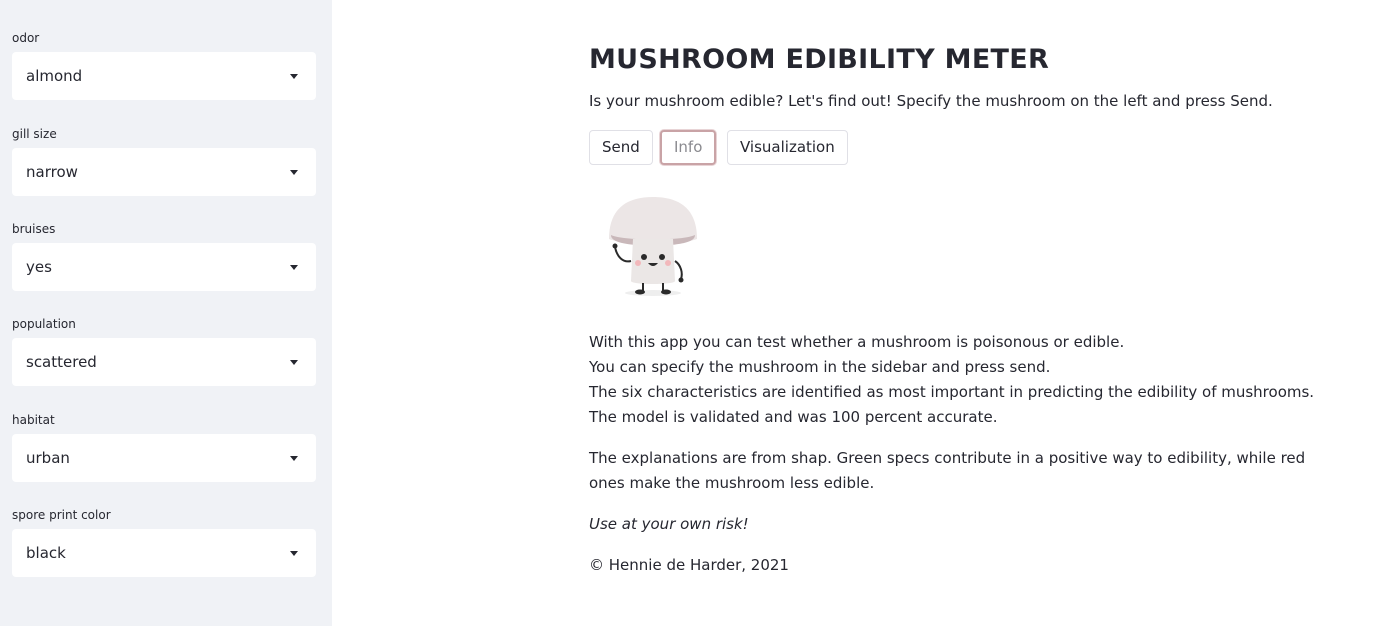 This screenshot has width=1388, height=626. What do you see at coordinates (164, 76) in the screenshot?
I see `odor-select: almond` at bounding box center [164, 76].